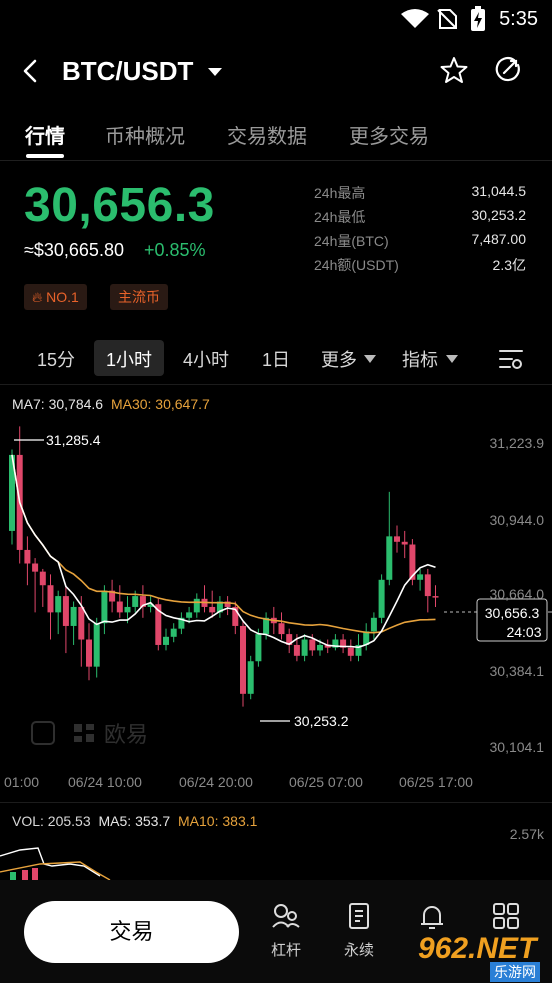 This screenshot has width=552, height=983. I want to click on vol-ma5: MA5: 353.7, so click(134, 821).